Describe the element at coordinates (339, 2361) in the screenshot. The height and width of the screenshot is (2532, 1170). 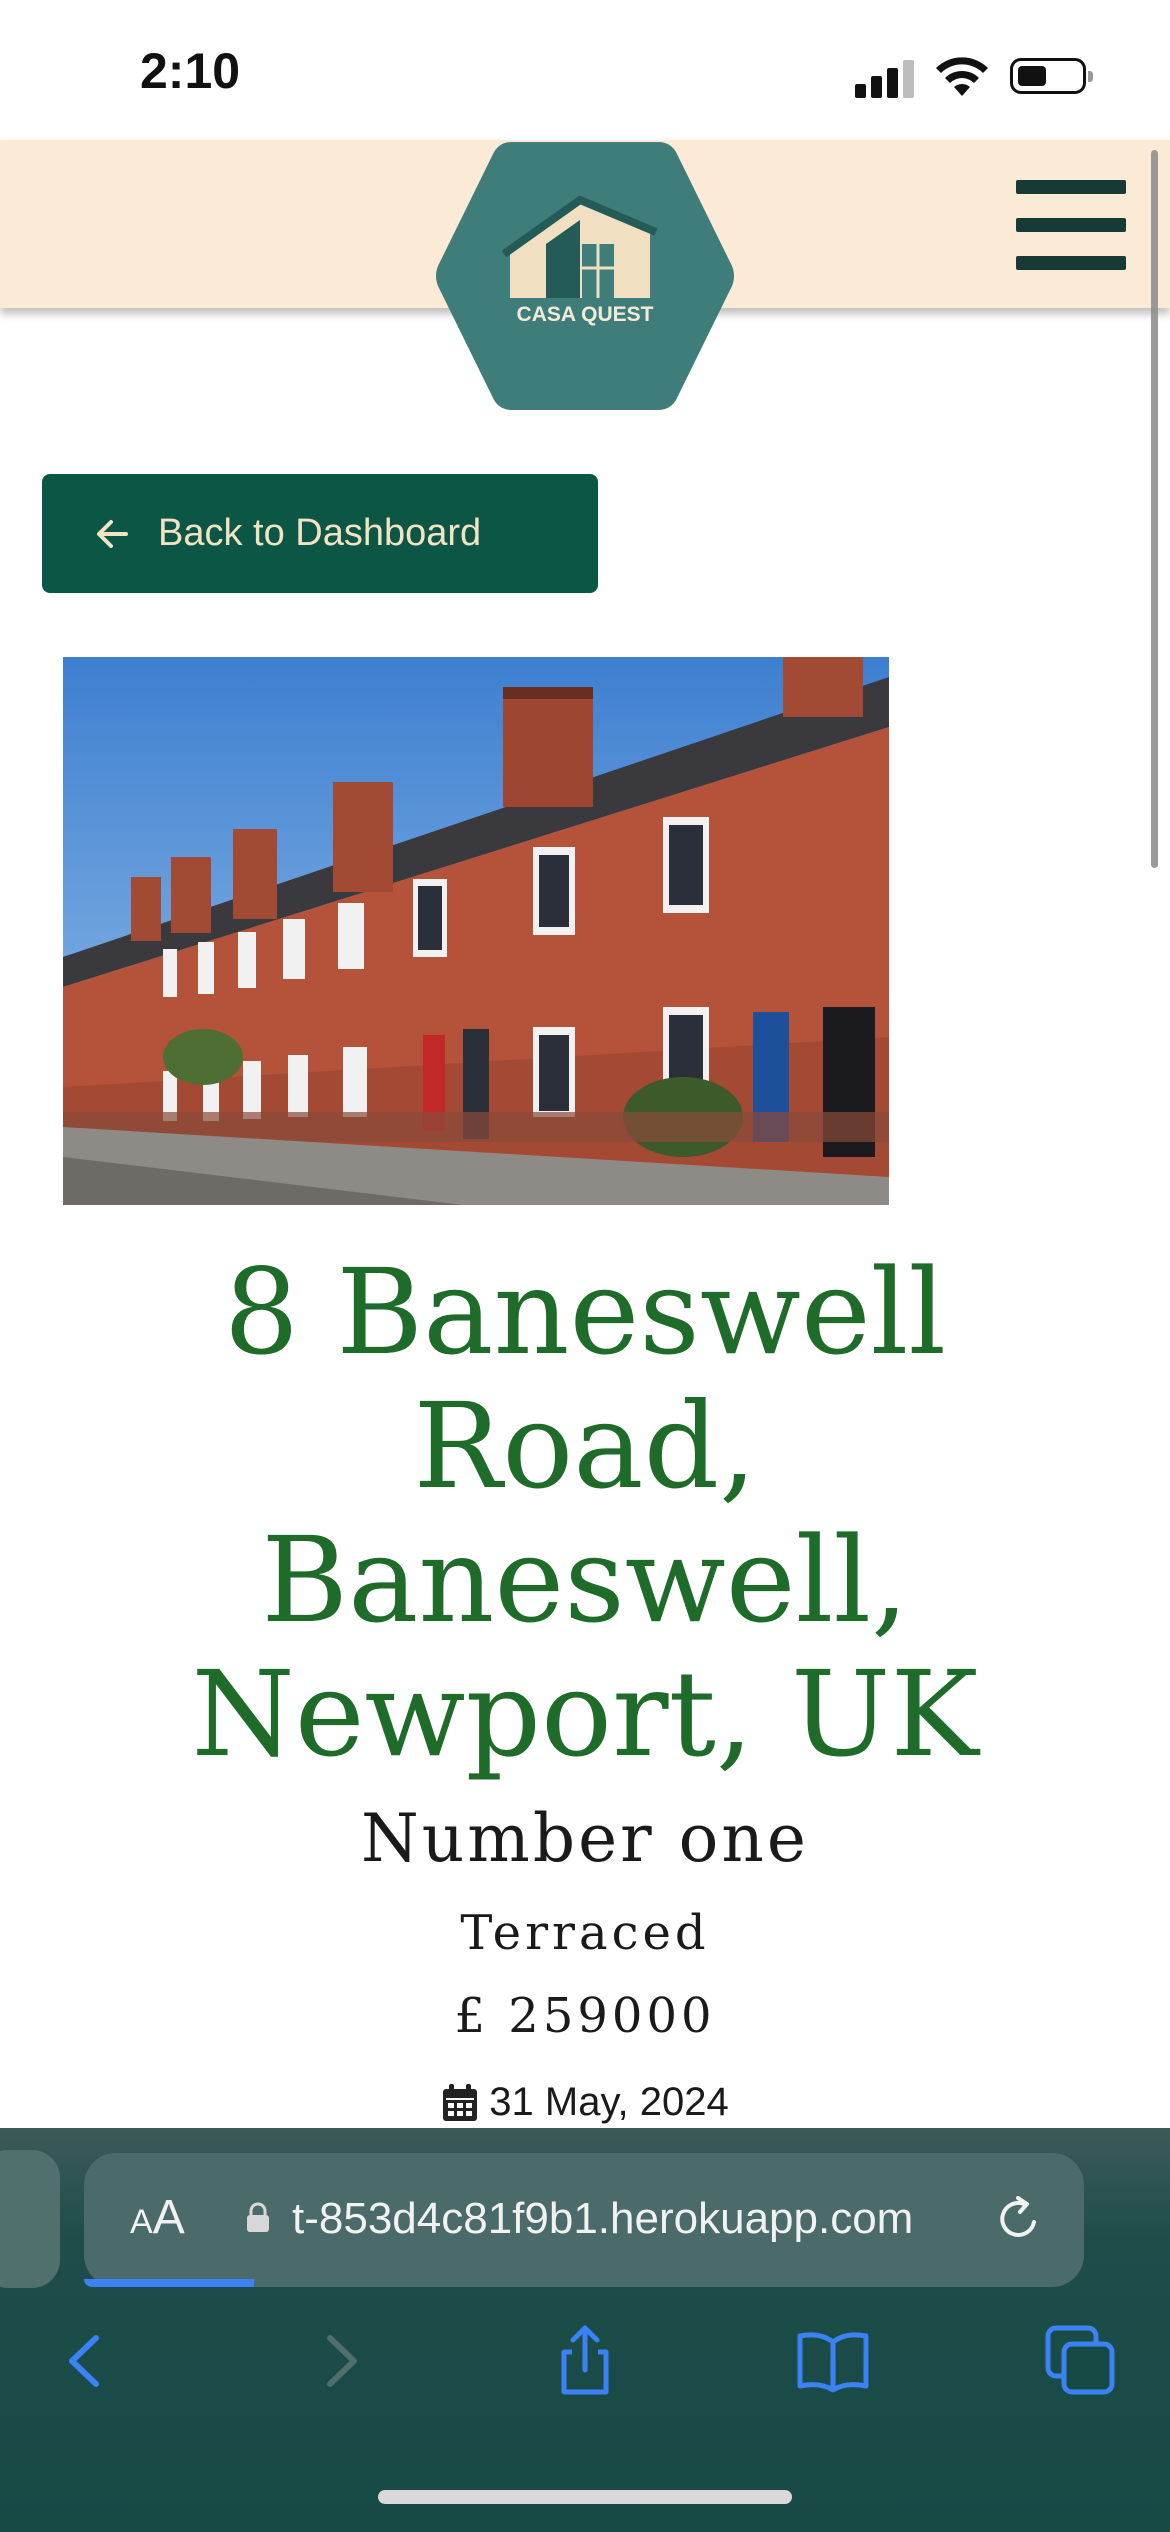
I see `forward-icon` at that location.